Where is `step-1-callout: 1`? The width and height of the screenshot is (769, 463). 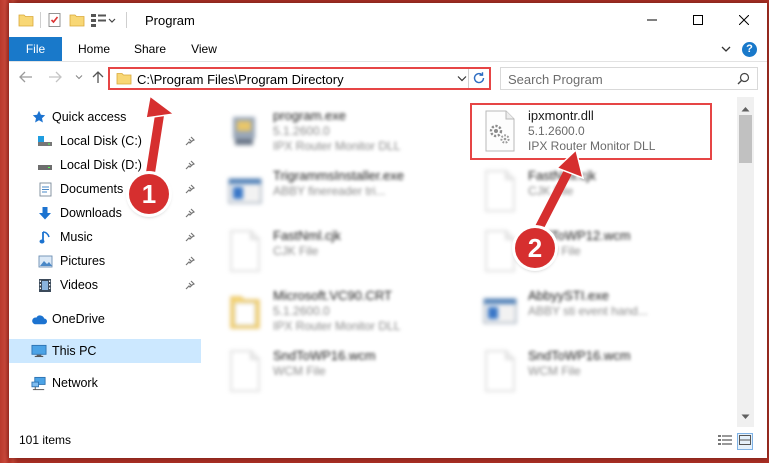 step-1-callout: 1 is located at coordinates (149, 194).